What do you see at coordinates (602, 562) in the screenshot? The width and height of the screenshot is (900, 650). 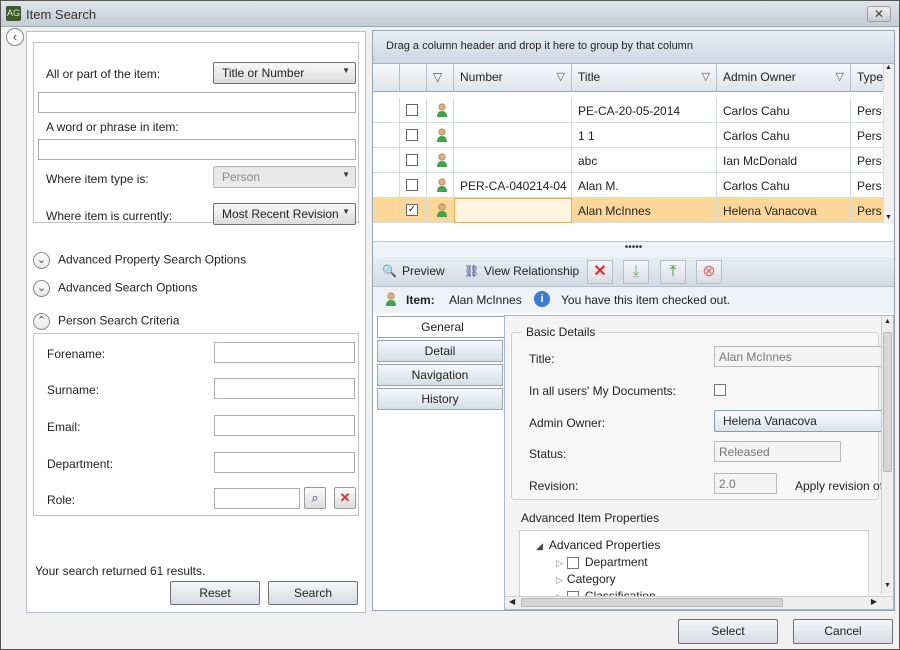 I see `tree-node-department: ▷ Department` at bounding box center [602, 562].